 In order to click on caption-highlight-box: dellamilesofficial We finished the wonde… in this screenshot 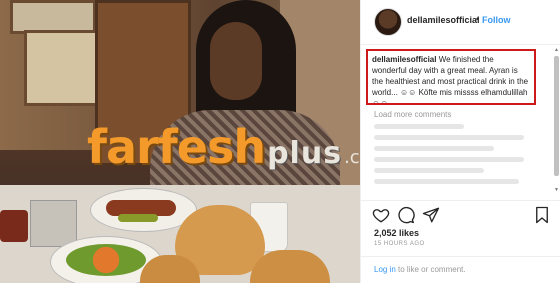, I will do `click(451, 77)`.